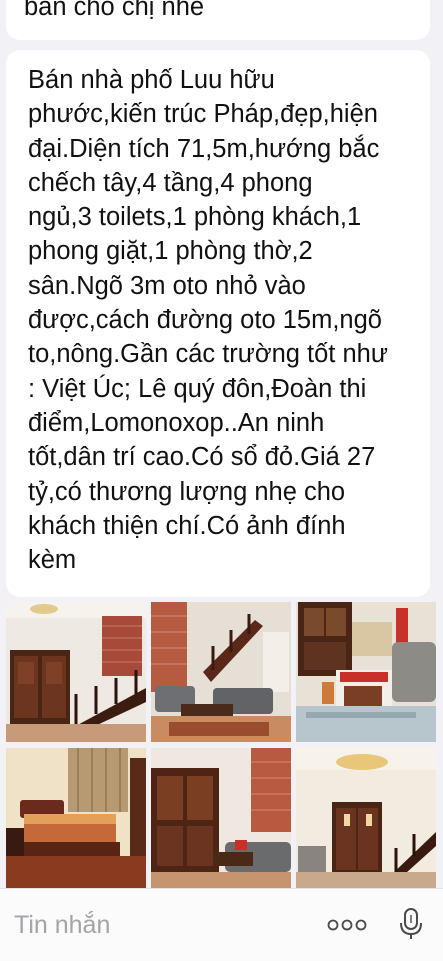 The width and height of the screenshot is (443, 961). Describe the element at coordinates (151, 80) in the screenshot. I see `message-line: Bán nhà phố Luu hữu` at that location.